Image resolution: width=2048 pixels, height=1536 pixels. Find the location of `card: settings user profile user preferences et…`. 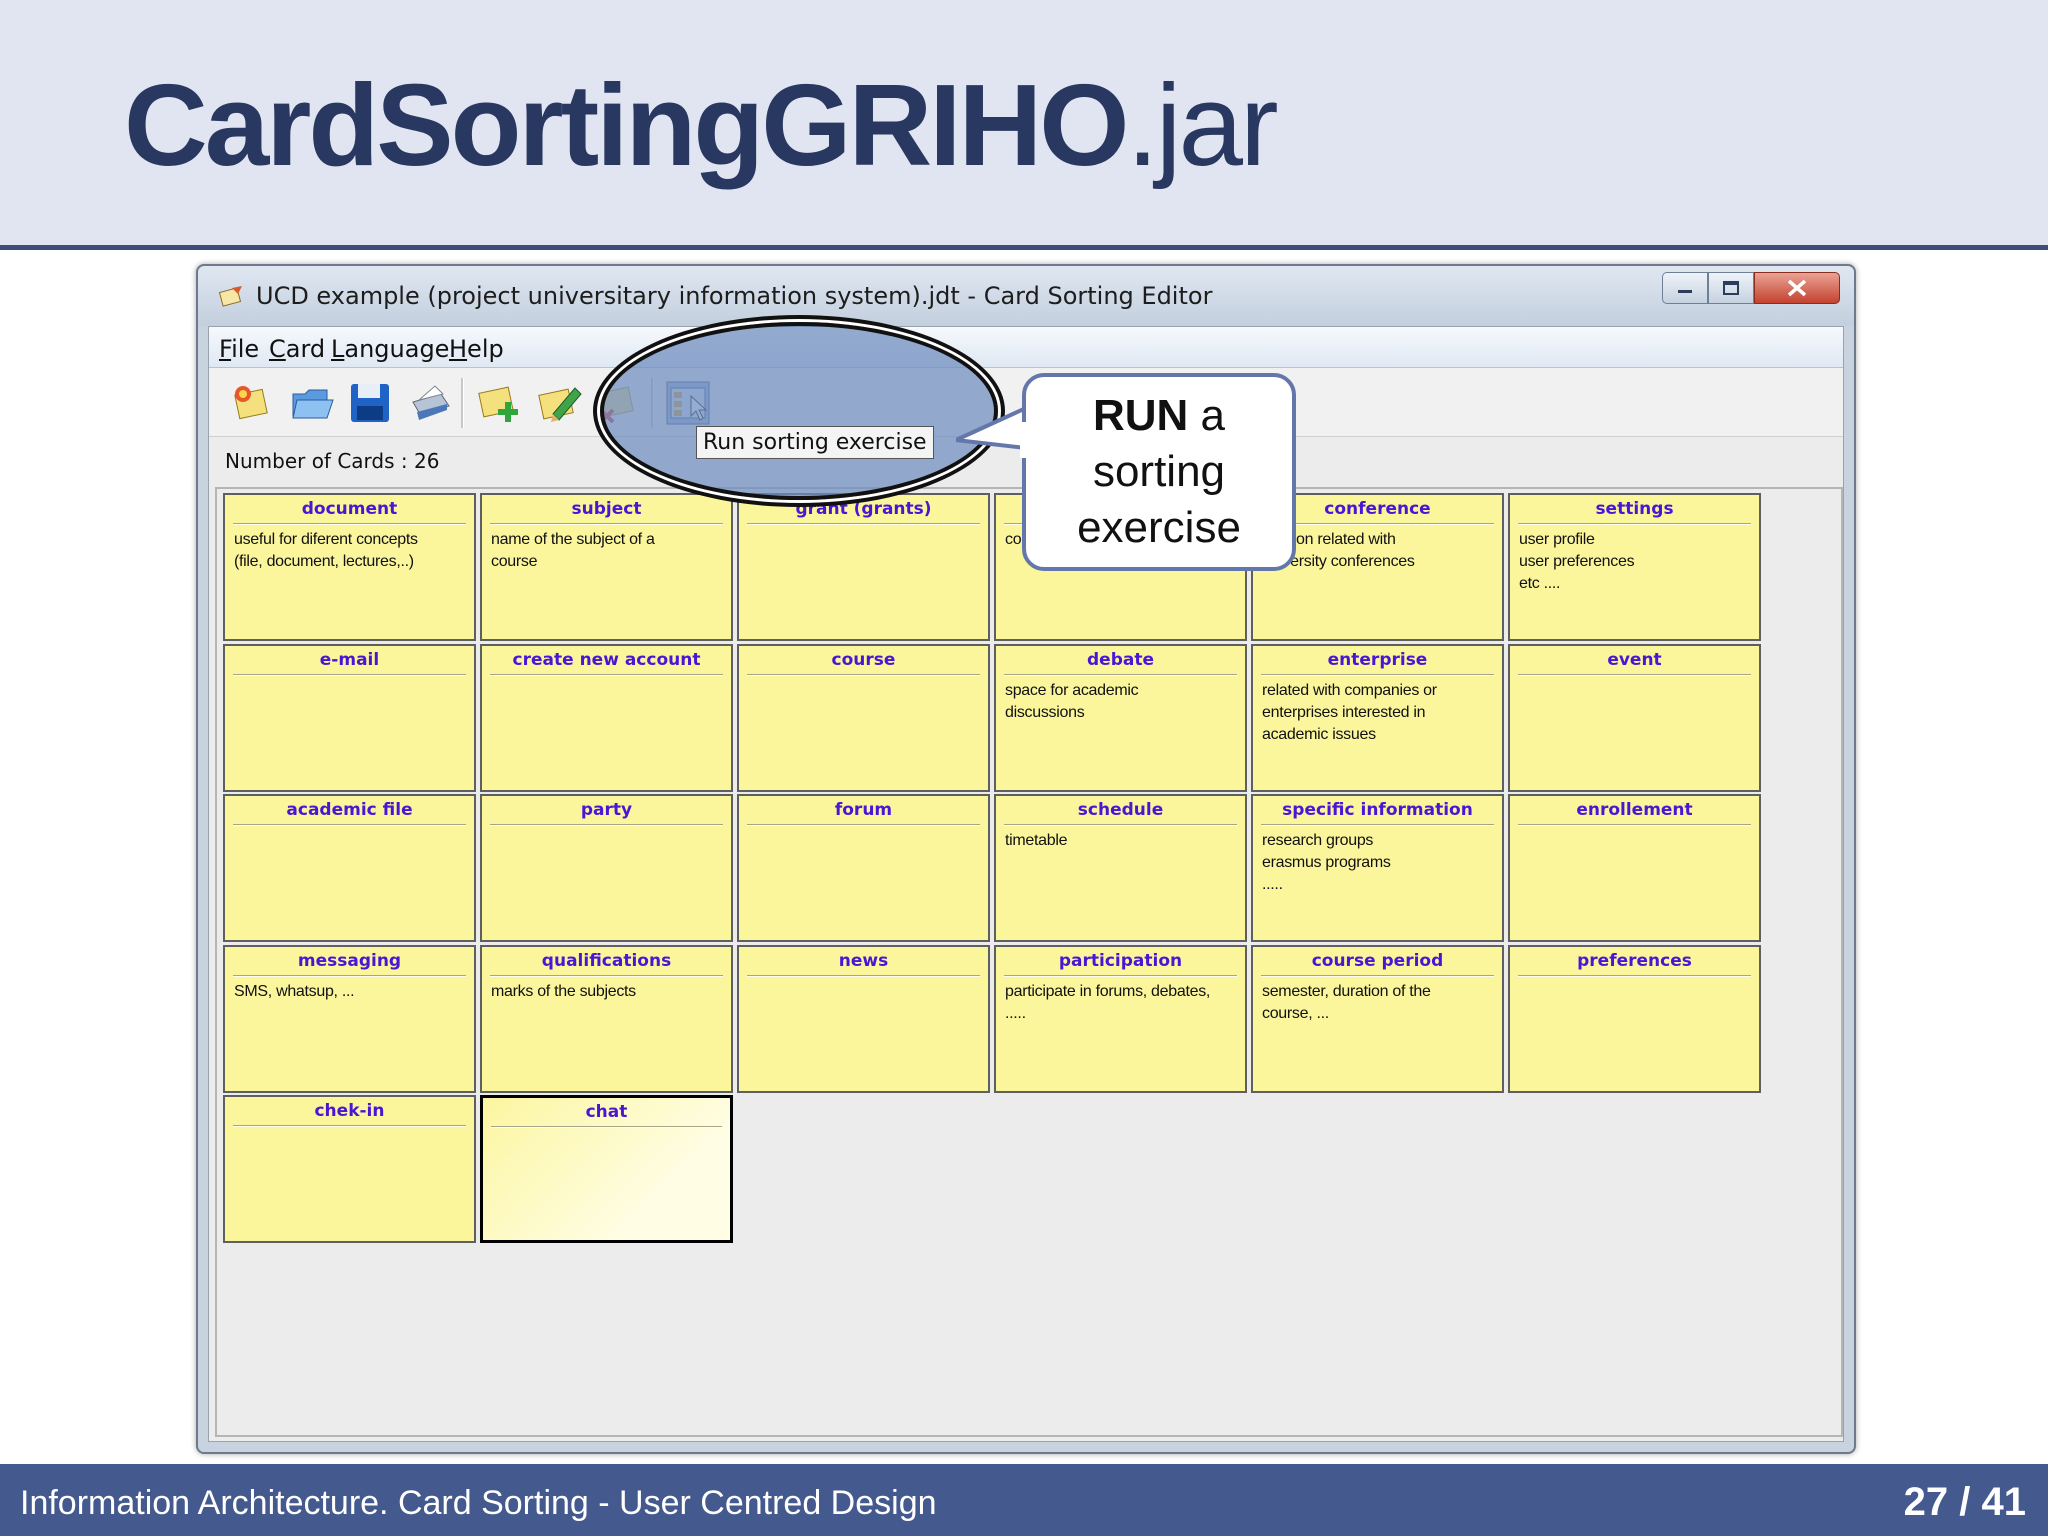

card: settings user profile user preferences et… is located at coordinates (1634, 567).